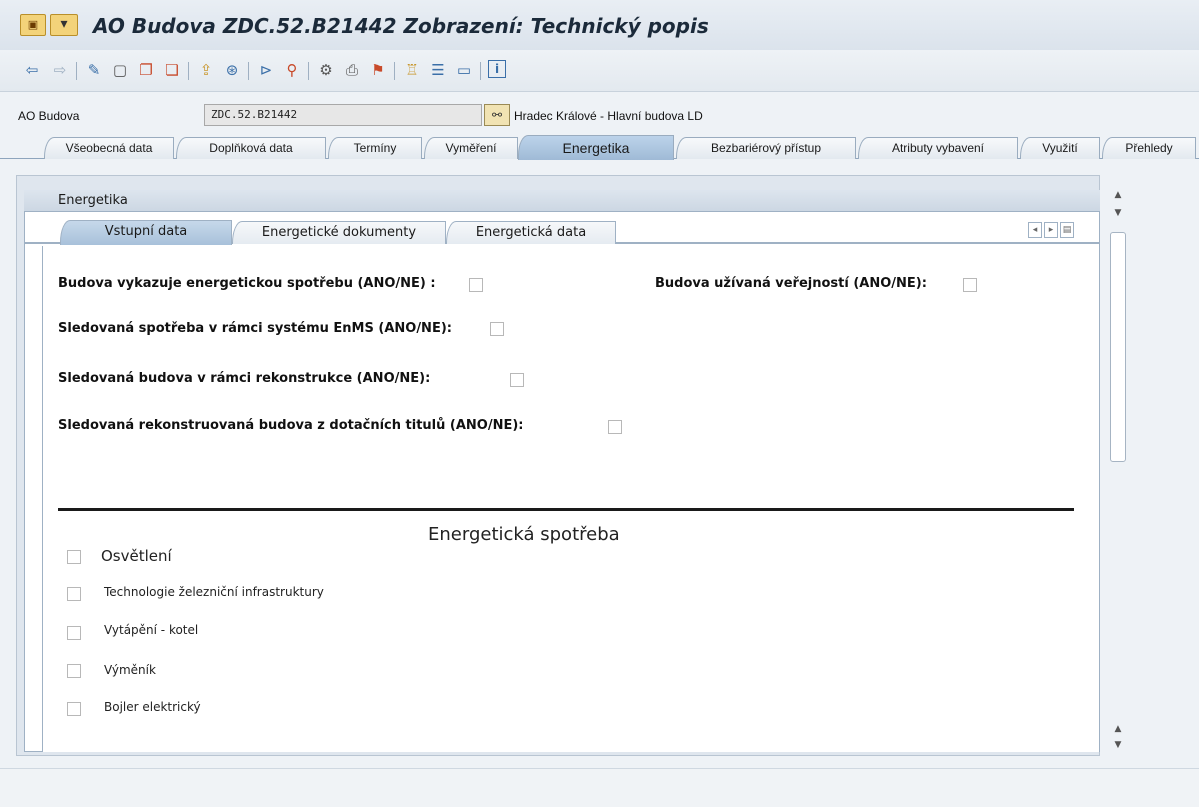  I want to click on checkbox-bojler, so click(74, 709).